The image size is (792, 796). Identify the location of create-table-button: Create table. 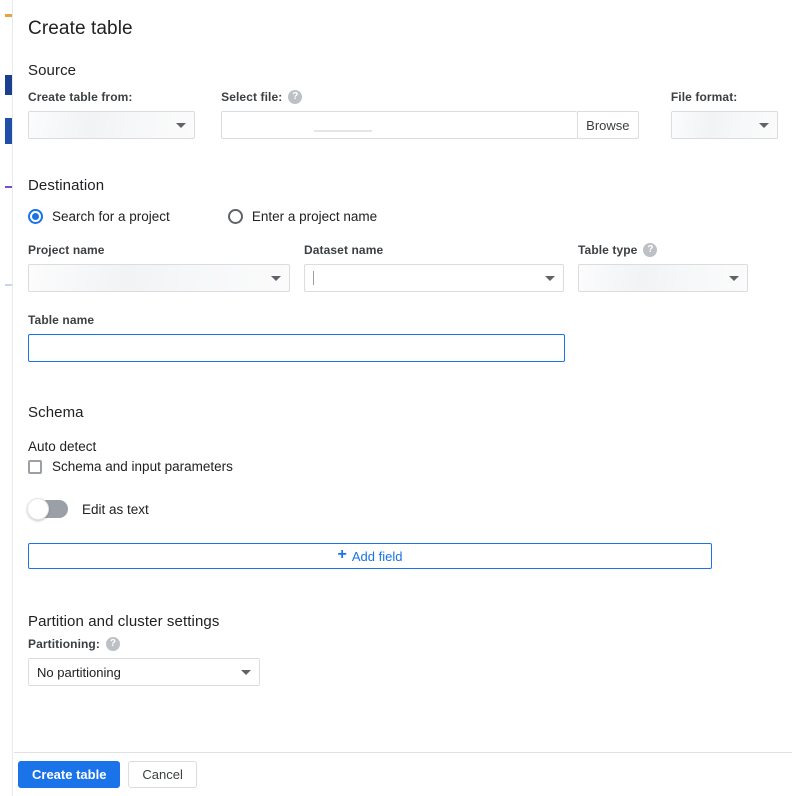
(69, 774).